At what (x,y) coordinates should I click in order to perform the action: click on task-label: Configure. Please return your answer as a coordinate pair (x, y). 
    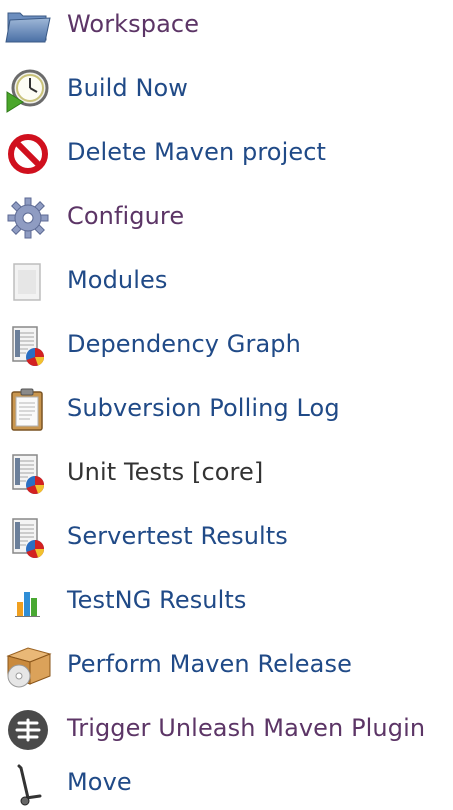
    Looking at the image, I should click on (125, 216).